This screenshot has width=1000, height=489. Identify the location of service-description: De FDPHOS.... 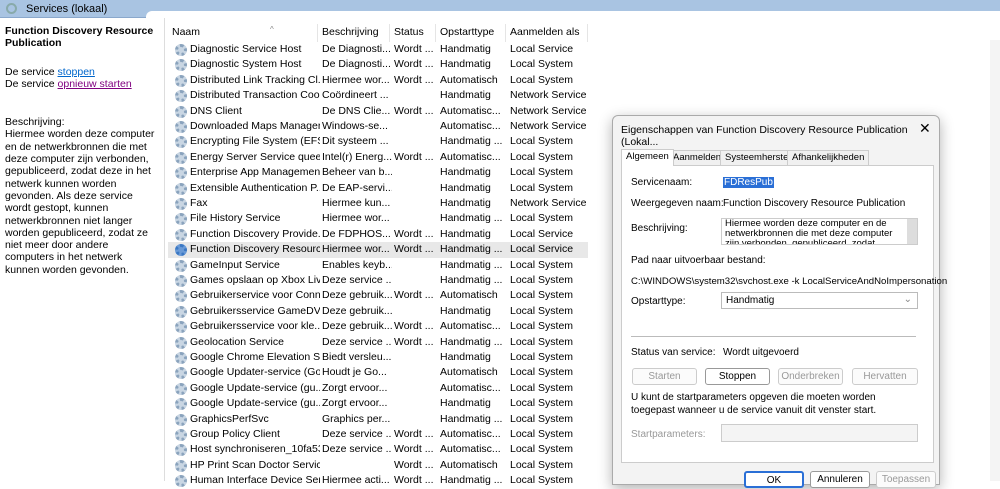
(356, 233).